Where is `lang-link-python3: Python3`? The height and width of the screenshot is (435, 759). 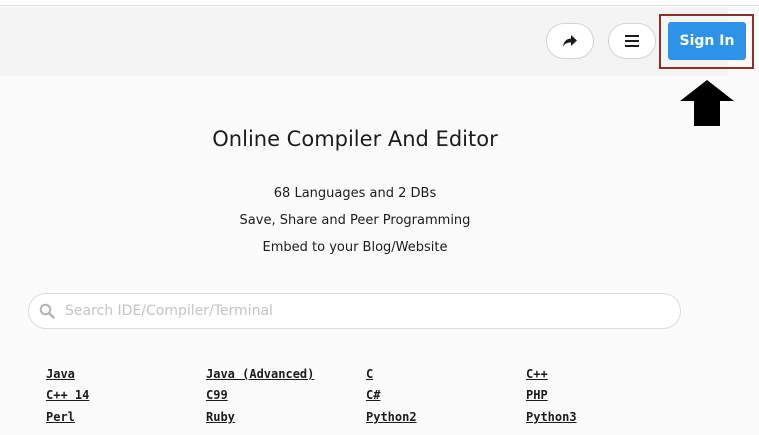
lang-link-python3: Python3 is located at coordinates (551, 417).